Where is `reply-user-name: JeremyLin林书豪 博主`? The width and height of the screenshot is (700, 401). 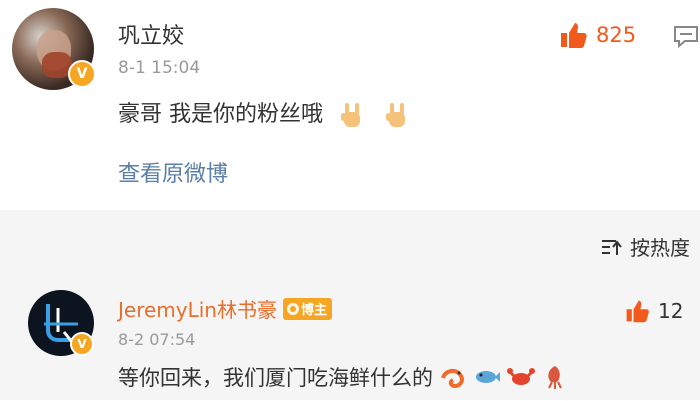 reply-user-name: JeremyLin林书豪 博主 is located at coordinates (225, 308).